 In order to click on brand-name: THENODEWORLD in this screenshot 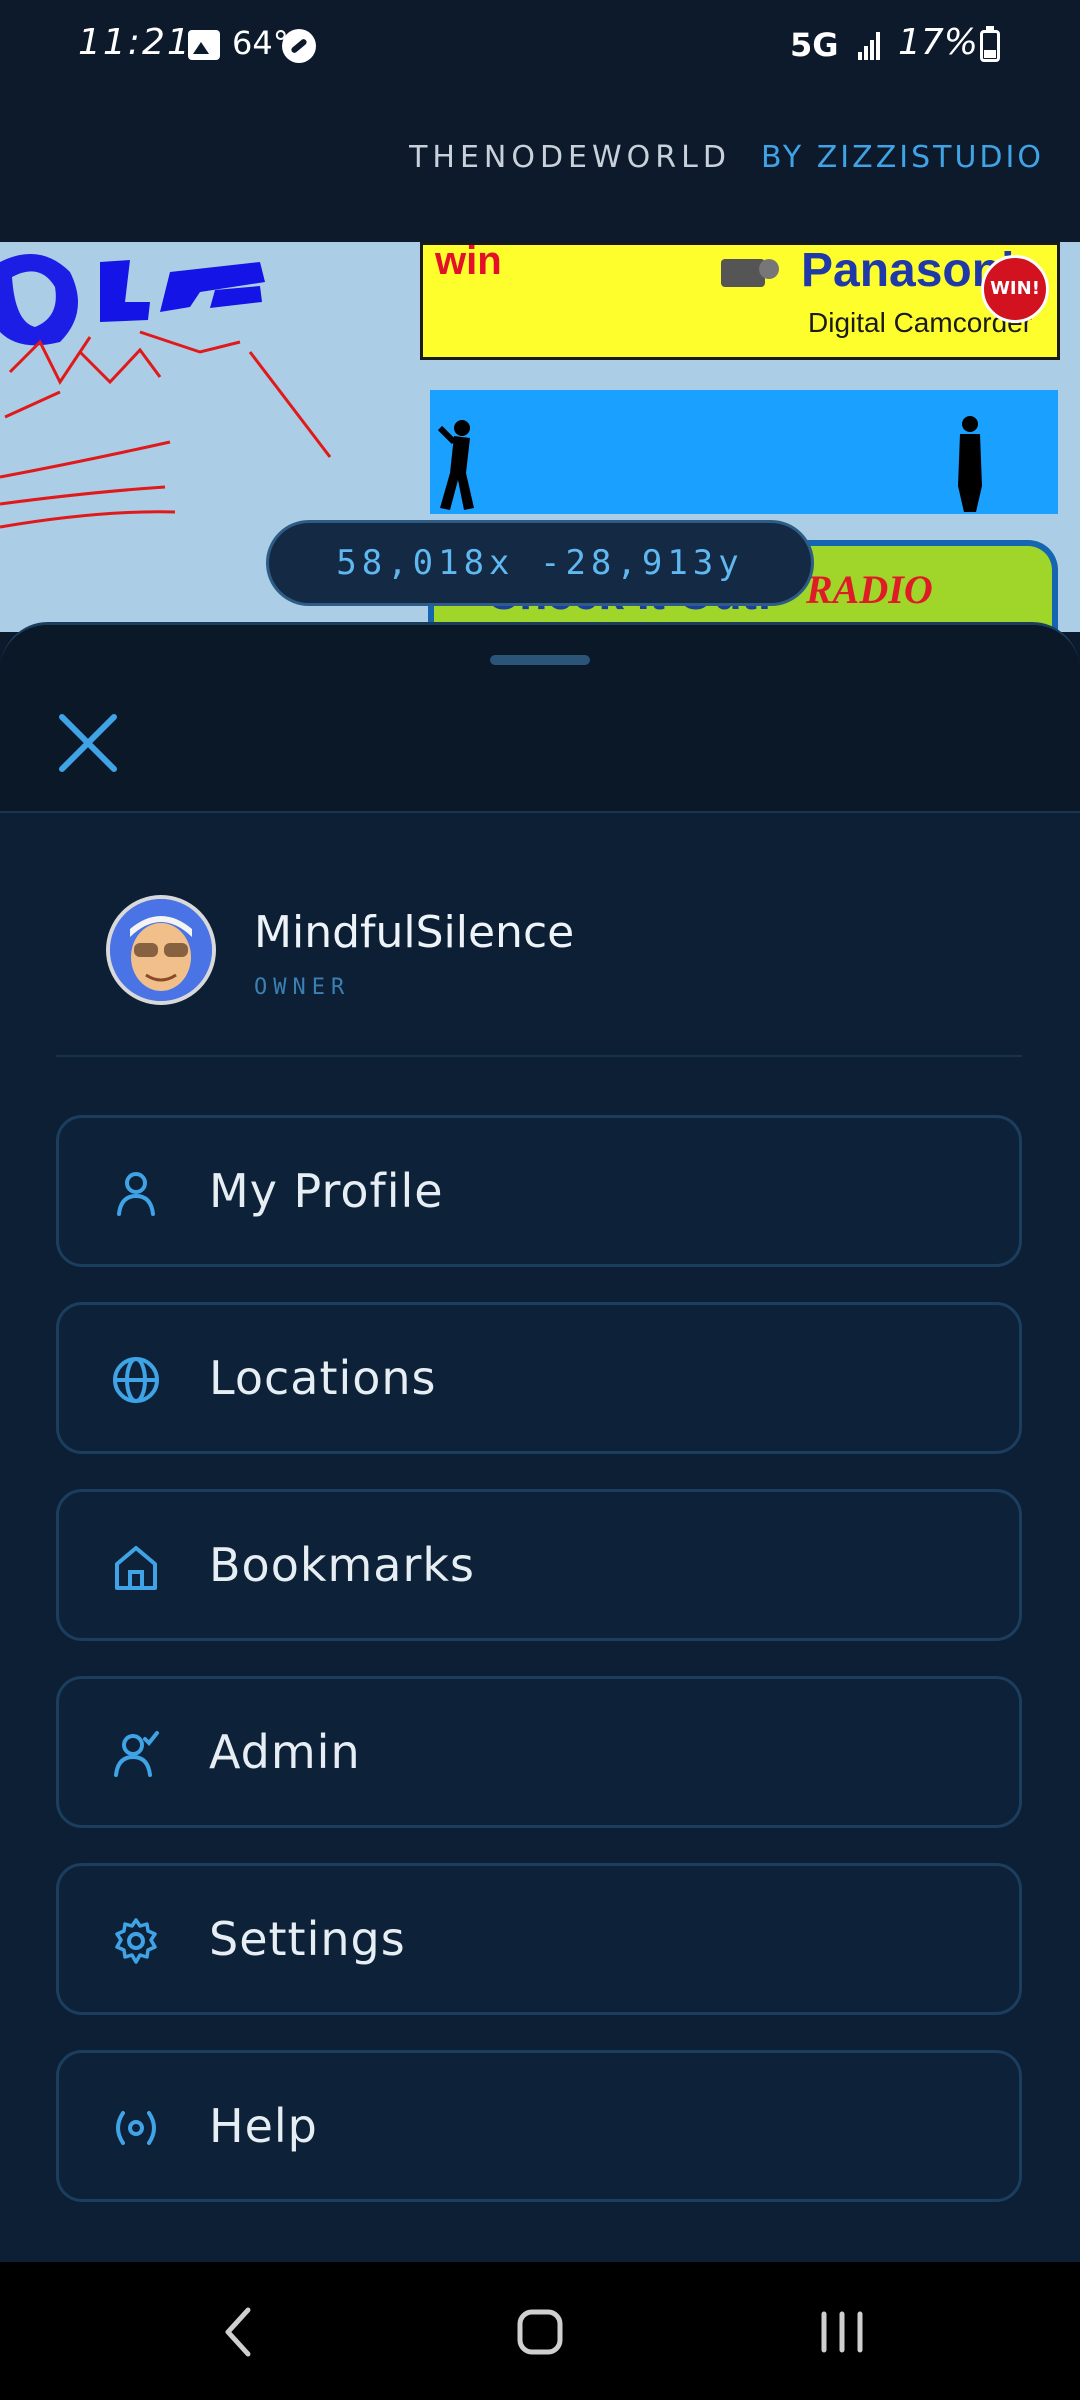, I will do `click(570, 157)`.